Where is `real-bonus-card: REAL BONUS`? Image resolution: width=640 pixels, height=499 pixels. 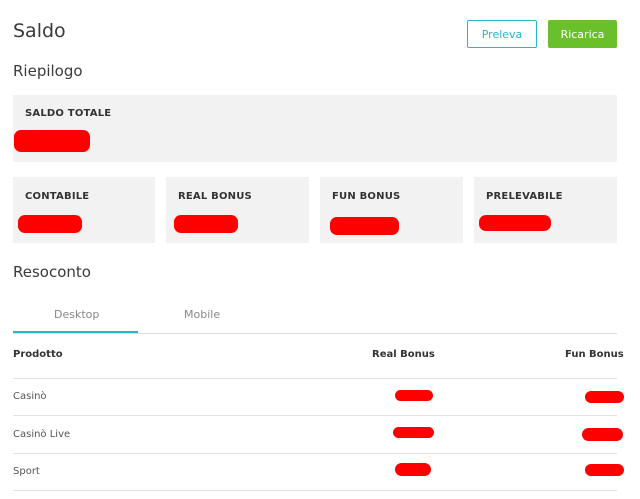
real-bonus-card: REAL BONUS is located at coordinates (237, 210).